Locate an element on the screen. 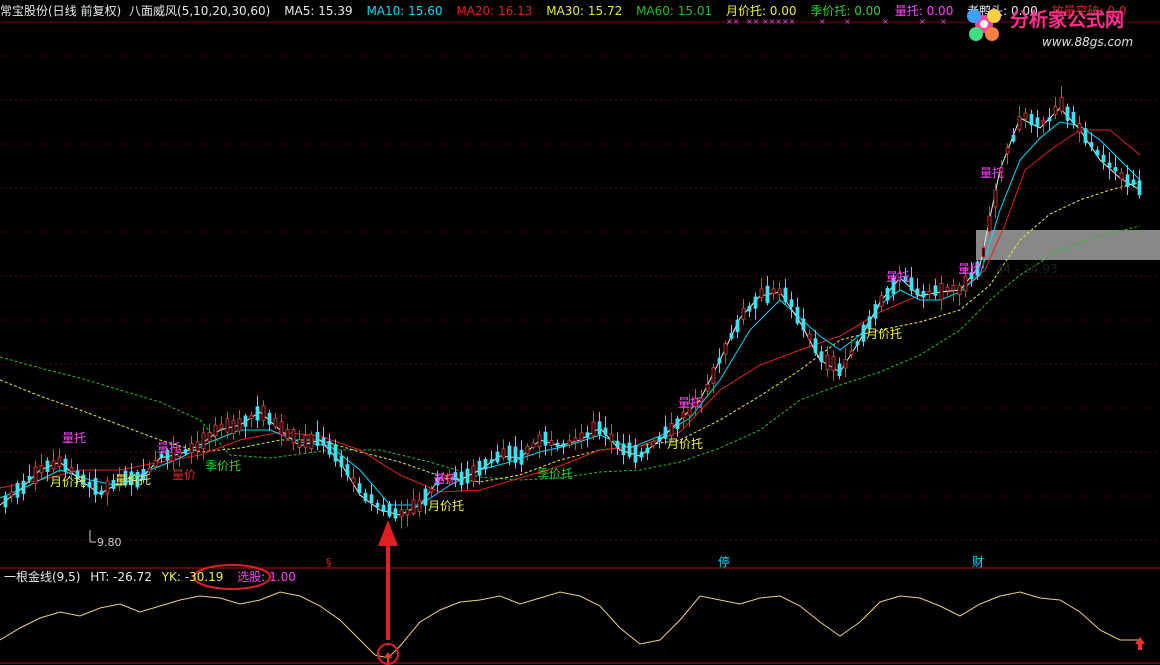 This screenshot has width=1160, height=665. indicator-header: 一根金线(9,5) HT: -26.72 YK: -30.19 选股: 1.00 is located at coordinates (153, 577).